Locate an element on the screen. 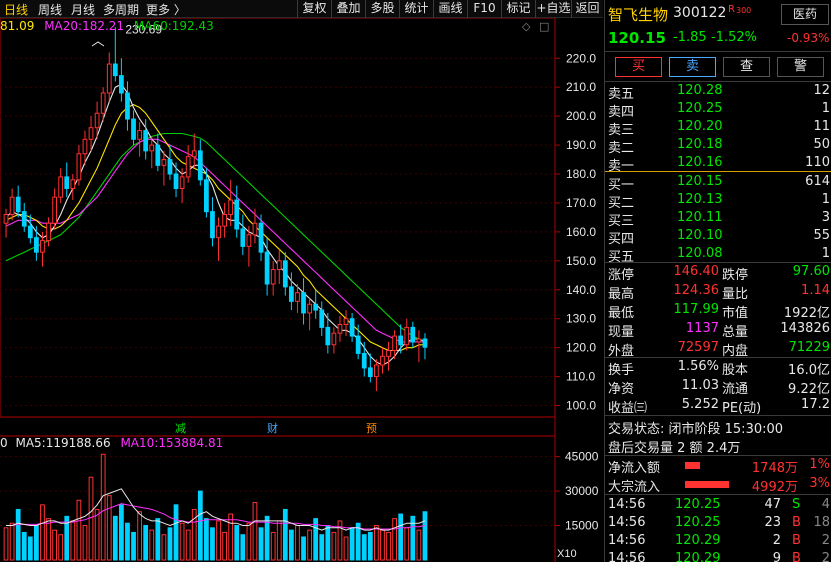 This screenshot has width=831, height=562. flow-label: 净流入额 is located at coordinates (634, 468).